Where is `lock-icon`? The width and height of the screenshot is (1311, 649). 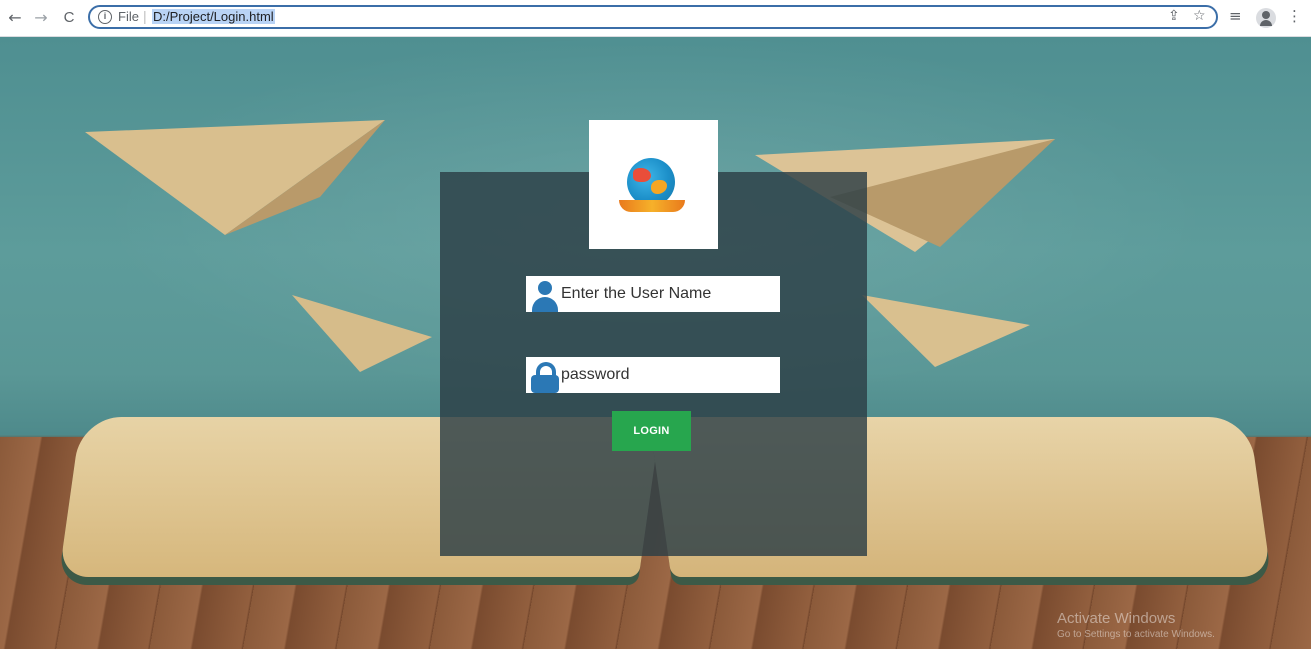 lock-icon is located at coordinates (544, 377).